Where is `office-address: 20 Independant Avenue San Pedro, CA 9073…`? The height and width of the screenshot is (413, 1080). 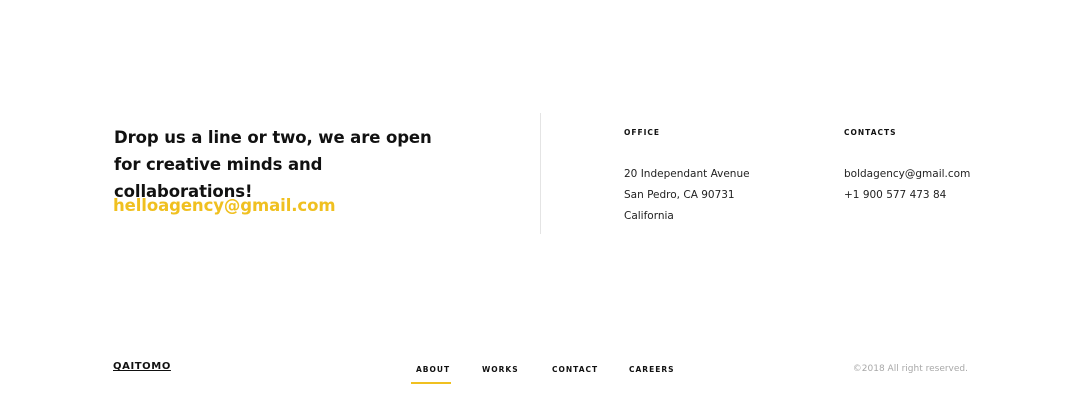 office-address: 20 Independant Avenue San Pedro, CA 9073… is located at coordinates (687, 195).